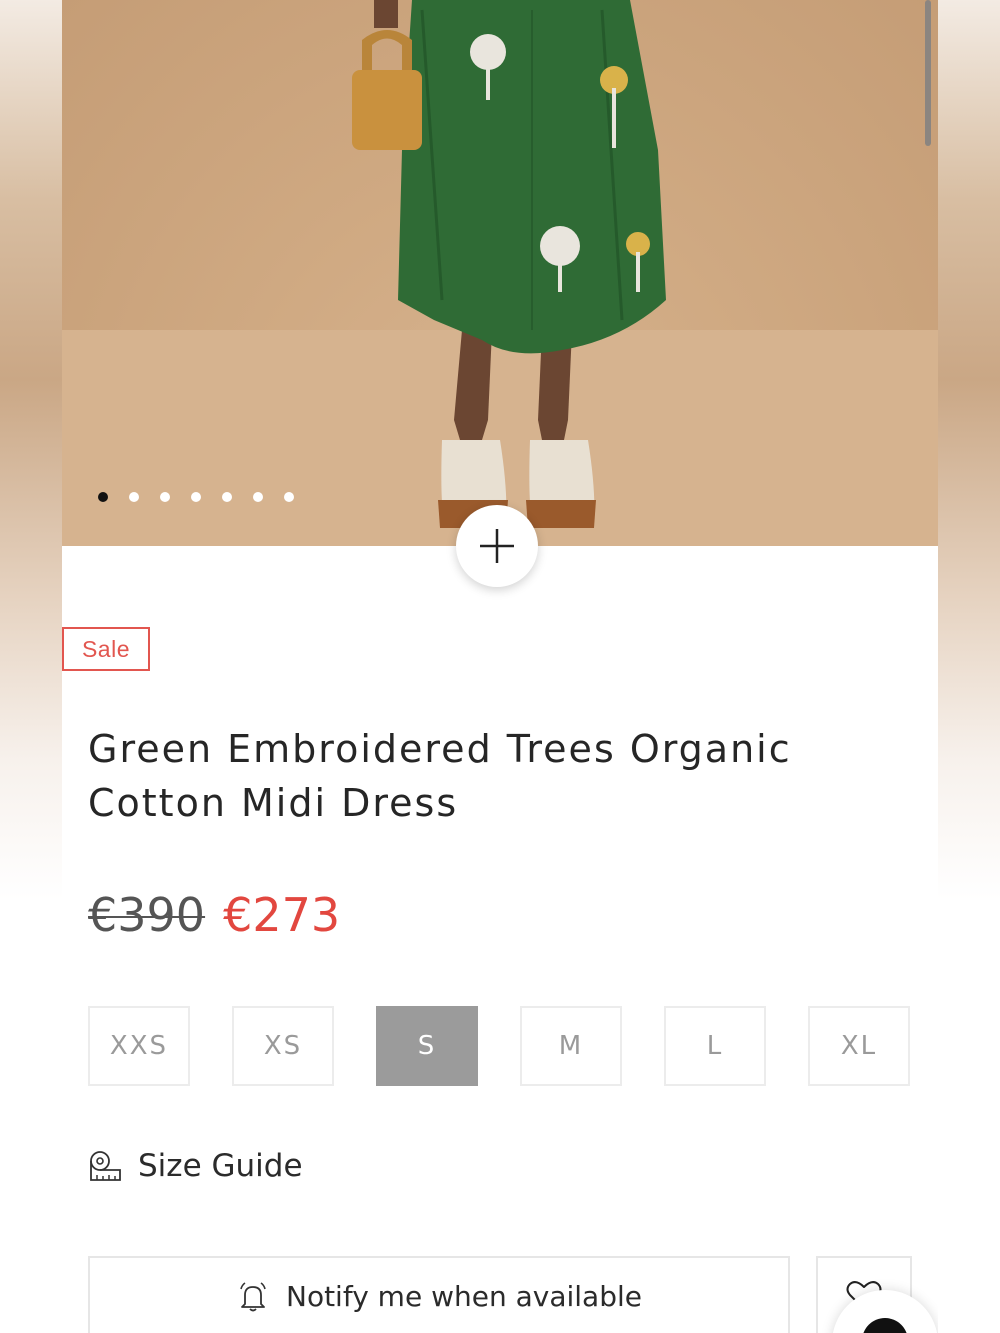 The image size is (1000, 1333). Describe the element at coordinates (440, 749) in the screenshot. I see `product-title-line-1: Green Embroidered Trees Organic` at that location.